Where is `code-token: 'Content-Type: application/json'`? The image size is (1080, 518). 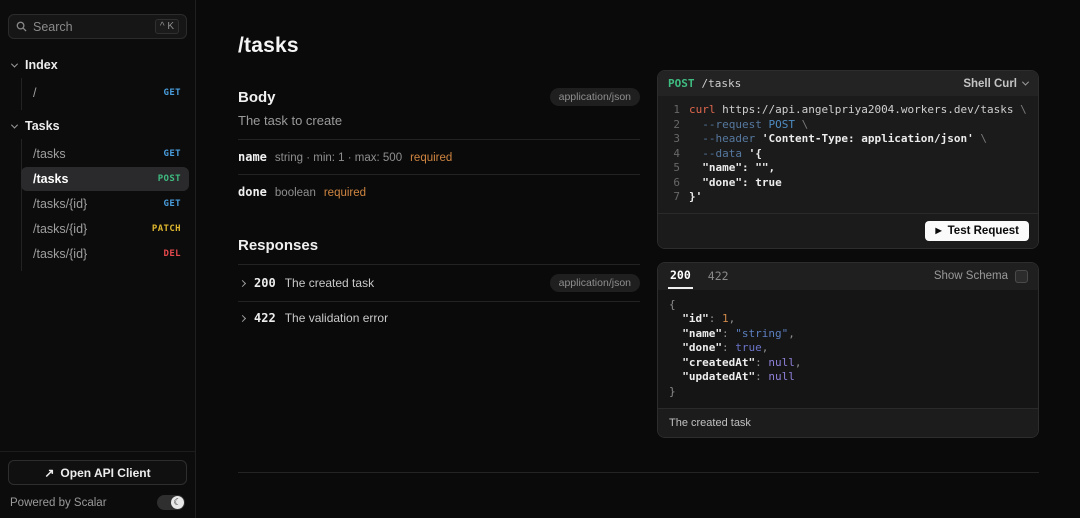 code-token: 'Content-Type: application/json' is located at coordinates (867, 138).